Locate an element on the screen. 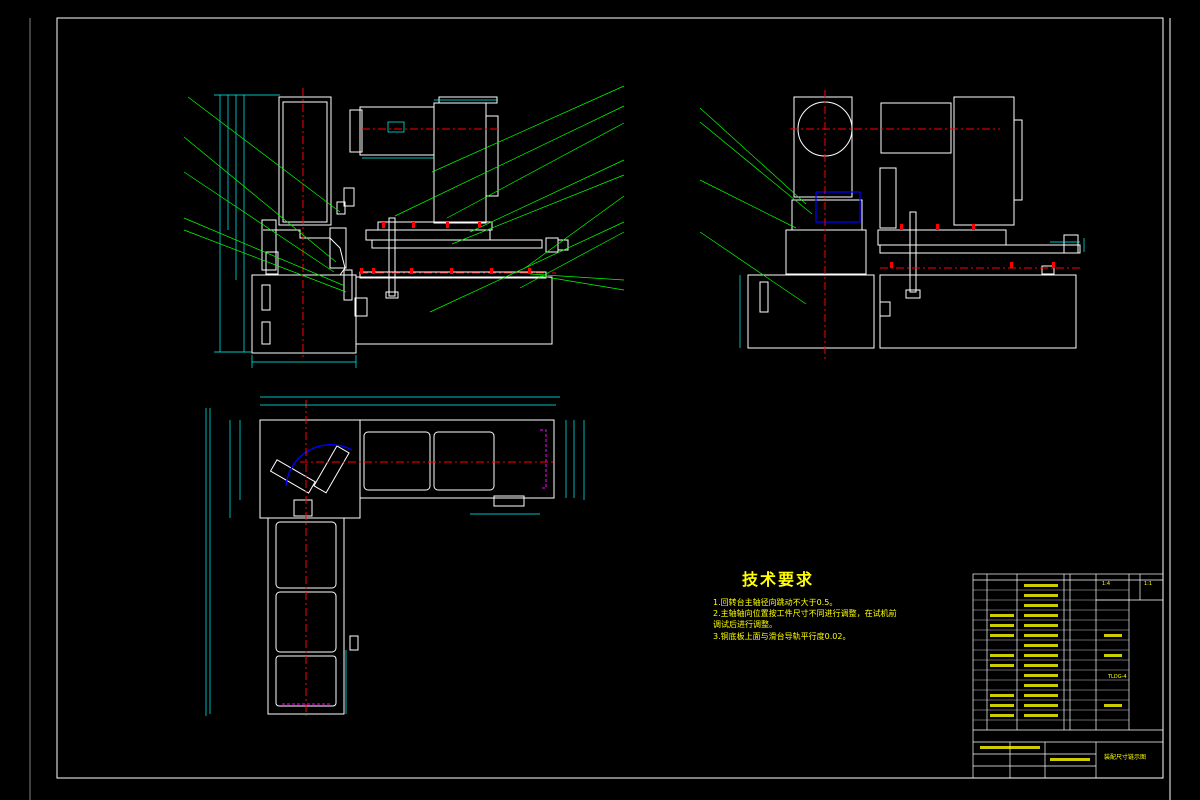 This screenshot has height=800, width=1200. side-view-markers is located at coordinates (972, 246).